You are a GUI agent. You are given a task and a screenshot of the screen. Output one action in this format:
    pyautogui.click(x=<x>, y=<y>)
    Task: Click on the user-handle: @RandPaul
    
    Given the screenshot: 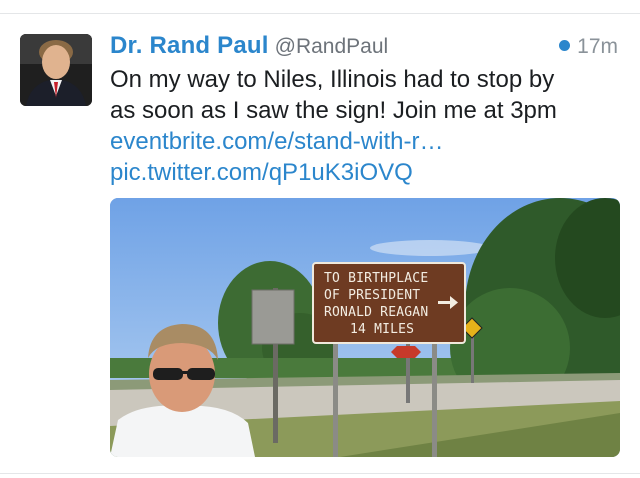 What is the action you would take?
    pyautogui.click(x=332, y=46)
    